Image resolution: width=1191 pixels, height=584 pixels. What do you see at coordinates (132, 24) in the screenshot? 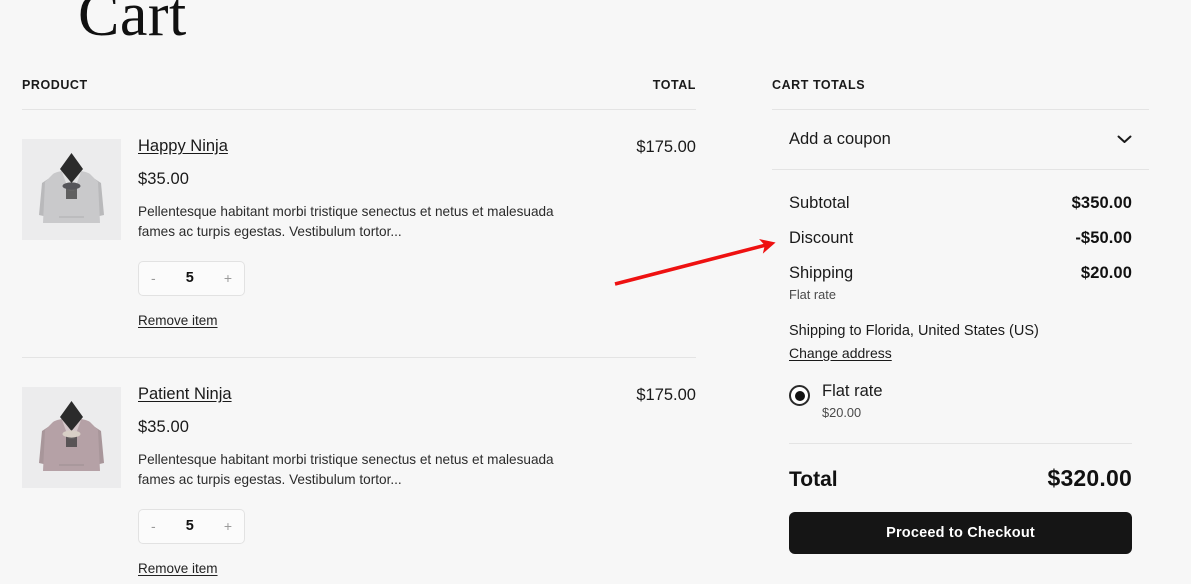
I see `page-title: Cart` at bounding box center [132, 24].